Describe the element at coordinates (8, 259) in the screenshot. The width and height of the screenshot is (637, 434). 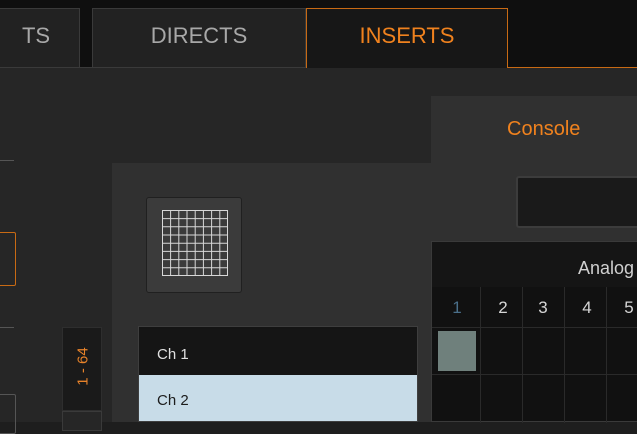
I see `left-side-button-selected` at that location.